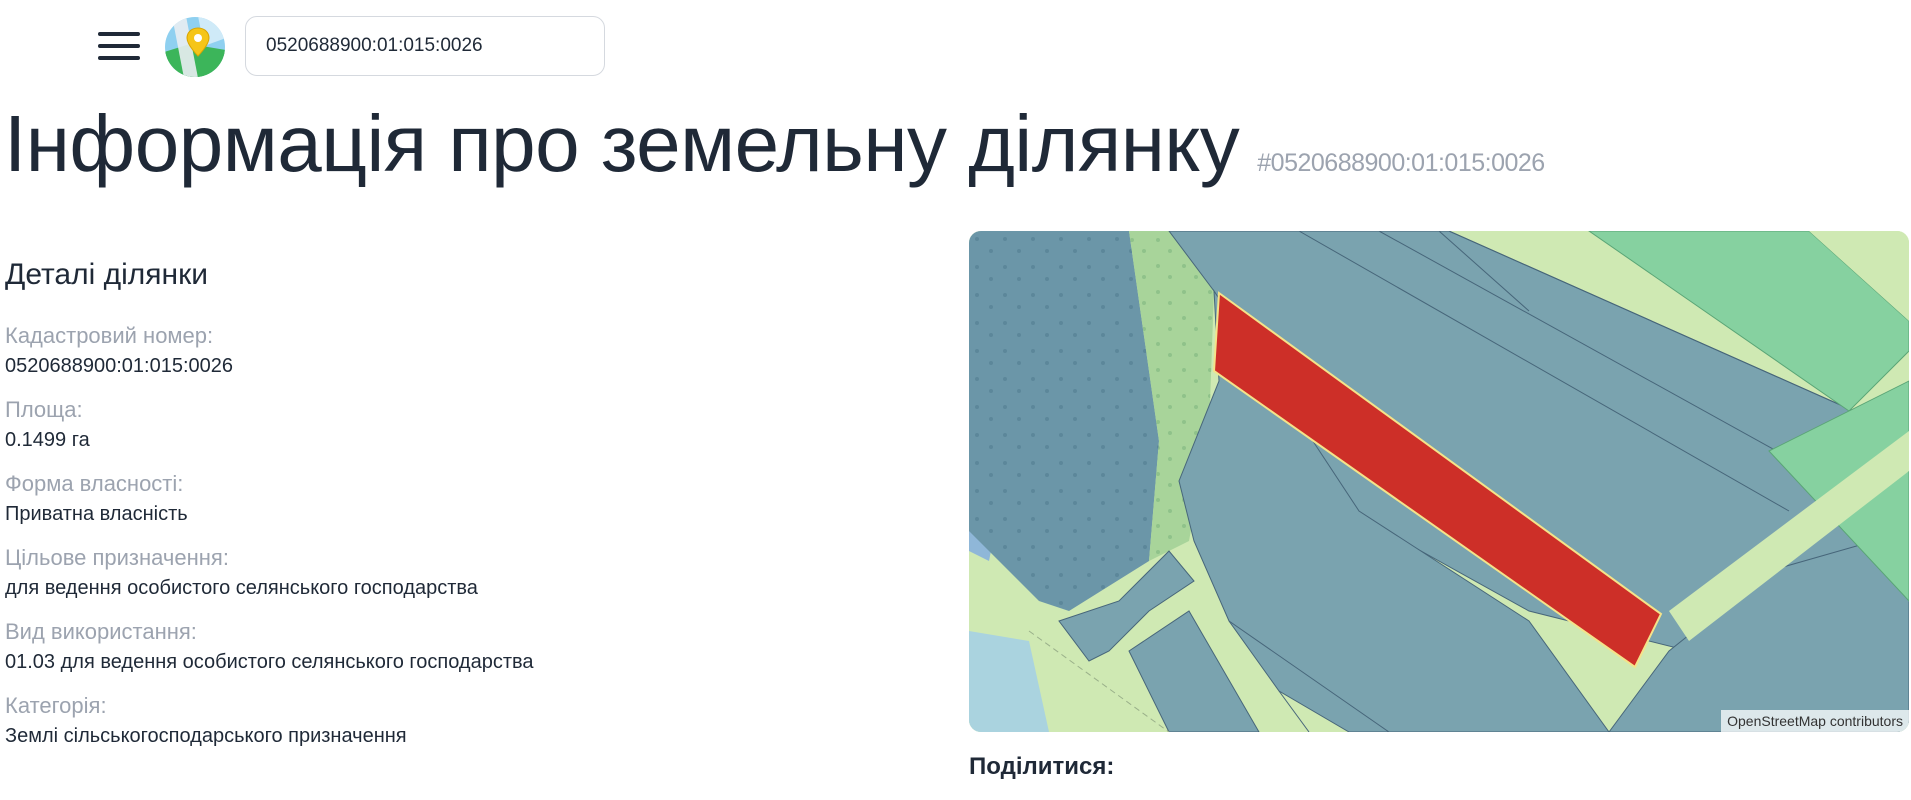 The width and height of the screenshot is (1911, 800). Describe the element at coordinates (106, 274) in the screenshot. I see `details-heading: Деталі ділянки` at that location.